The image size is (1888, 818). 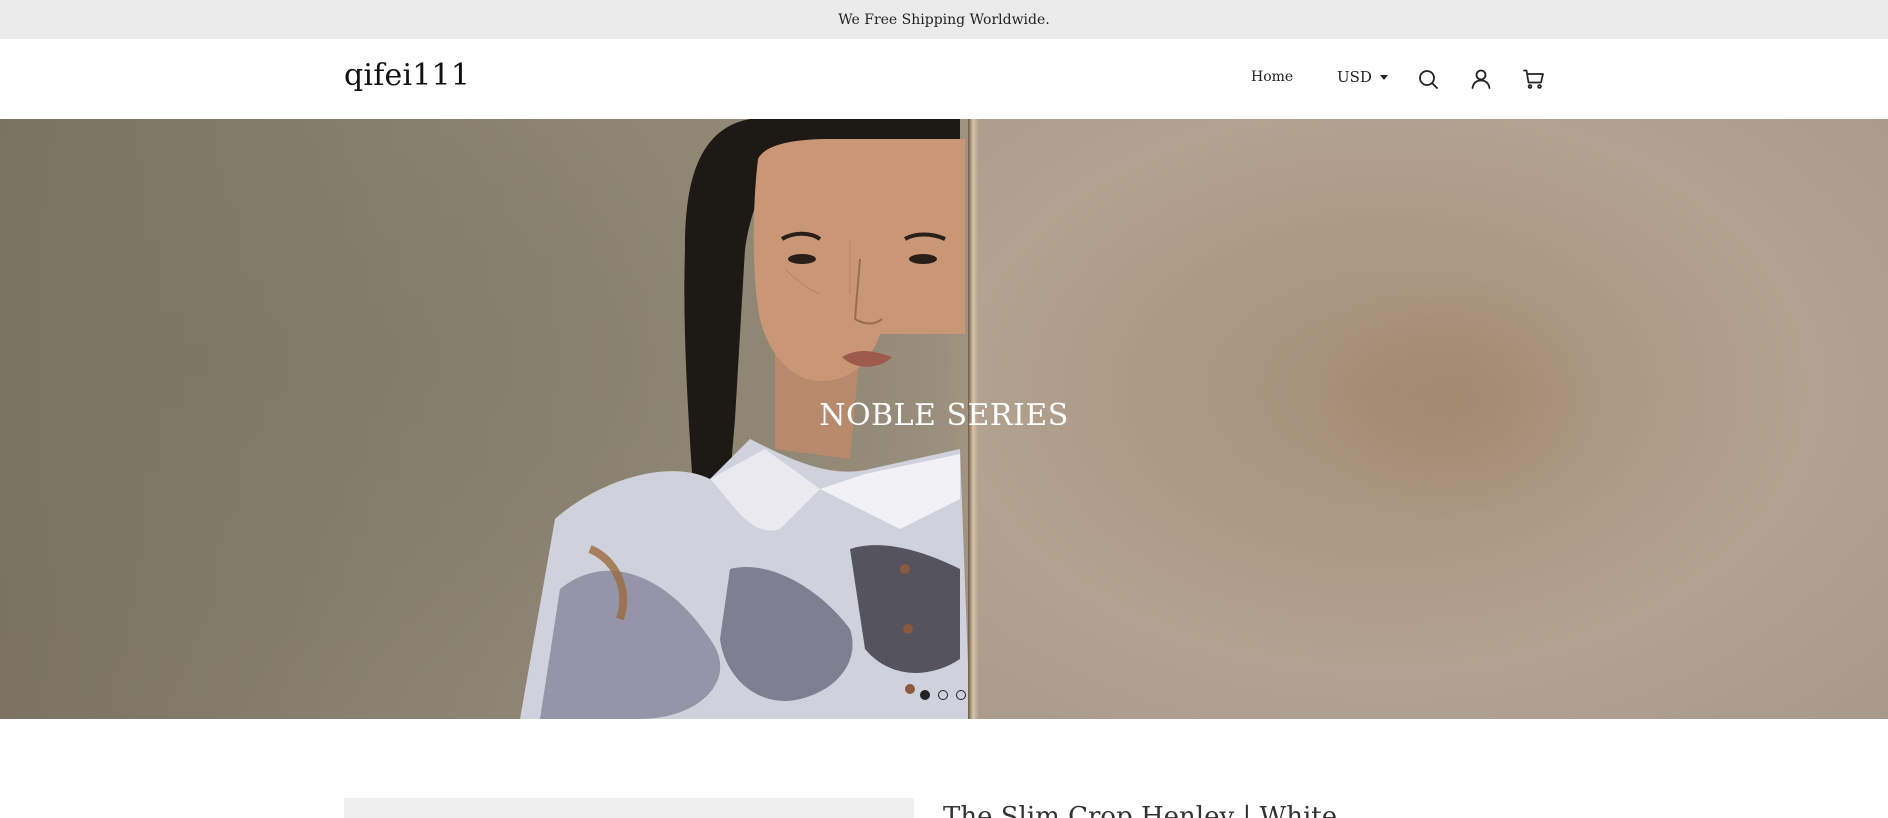 I want to click on product-title: The Slim Crop Henley | White, so click(x=1140, y=810).